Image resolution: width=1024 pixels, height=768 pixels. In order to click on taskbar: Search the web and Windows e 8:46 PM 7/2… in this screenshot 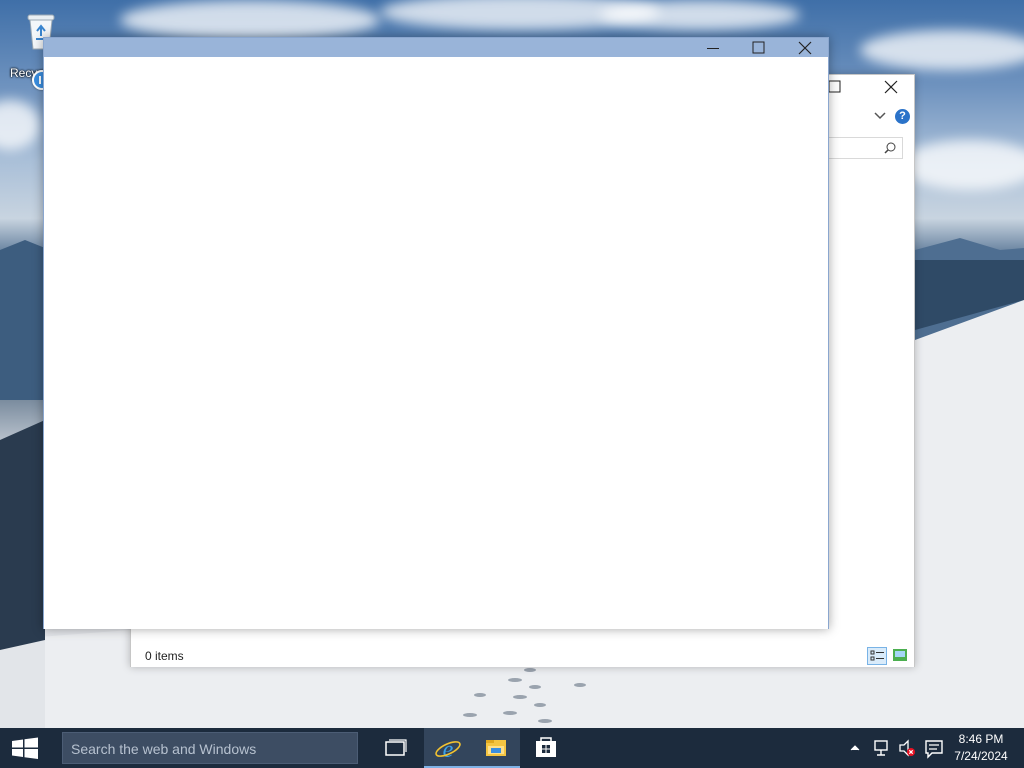, I will do `click(512, 748)`.